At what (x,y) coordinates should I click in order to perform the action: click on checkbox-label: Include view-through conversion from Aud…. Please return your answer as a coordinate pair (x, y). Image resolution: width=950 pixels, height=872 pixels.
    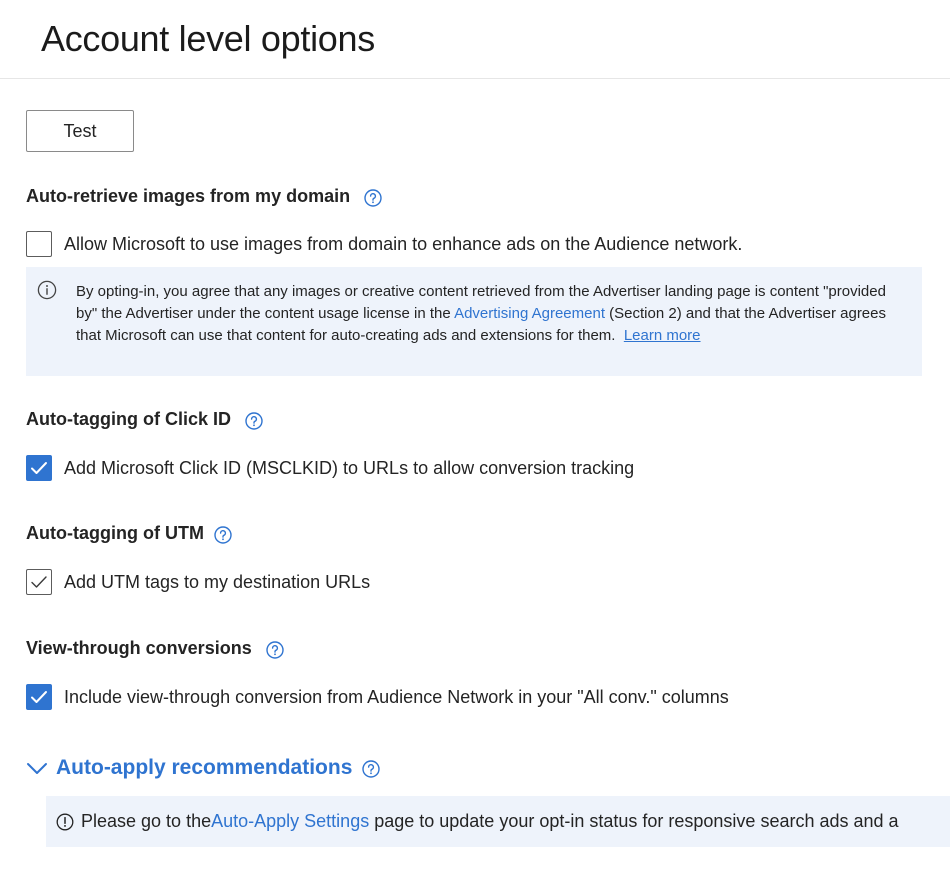
    Looking at the image, I should click on (396, 696).